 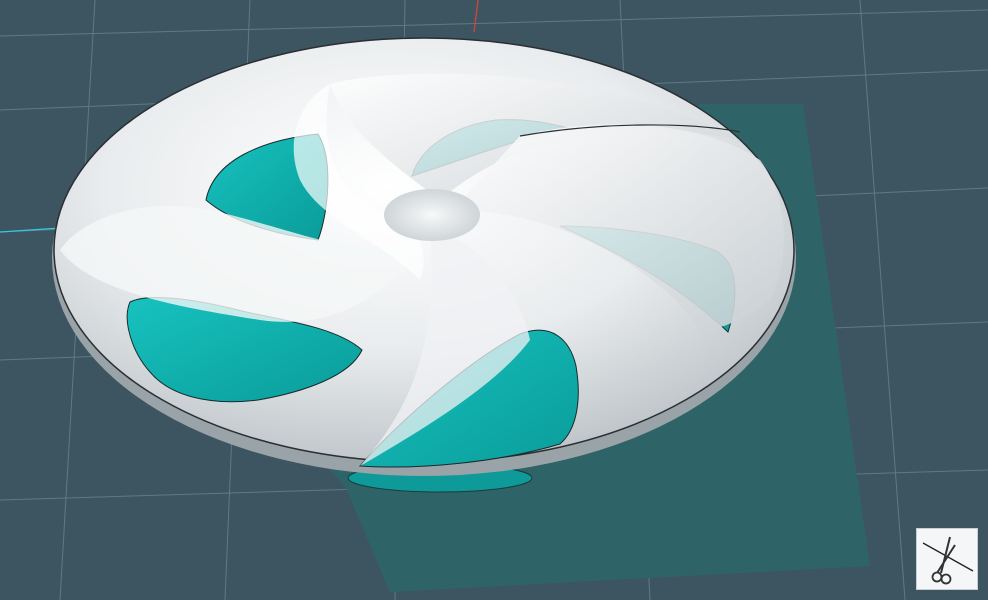 I want to click on y-axis-line, so click(x=476, y=16).